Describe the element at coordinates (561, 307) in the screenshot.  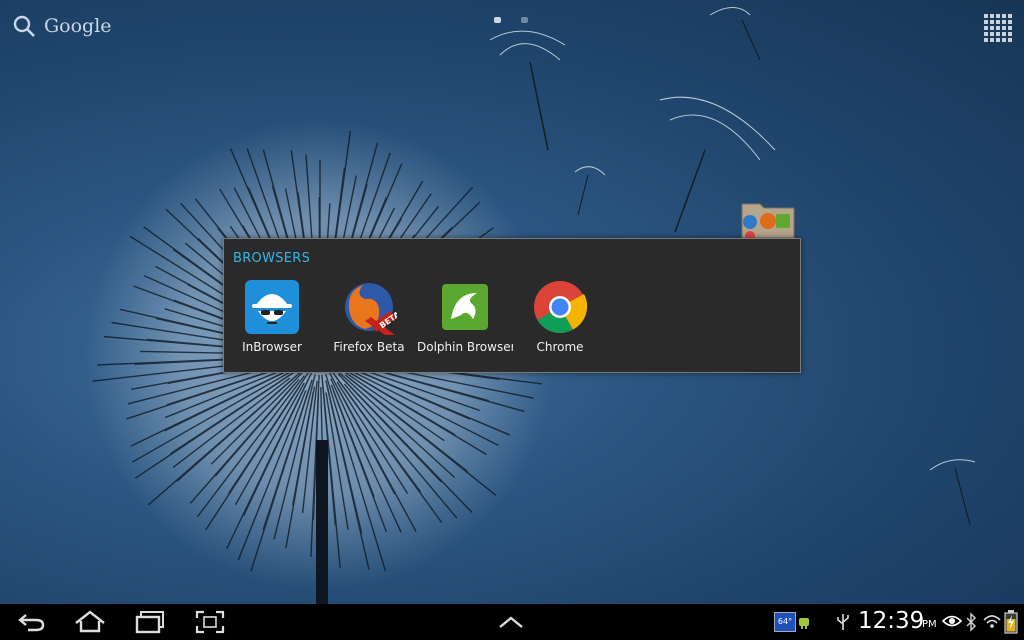
I see `chrome-icon` at that location.